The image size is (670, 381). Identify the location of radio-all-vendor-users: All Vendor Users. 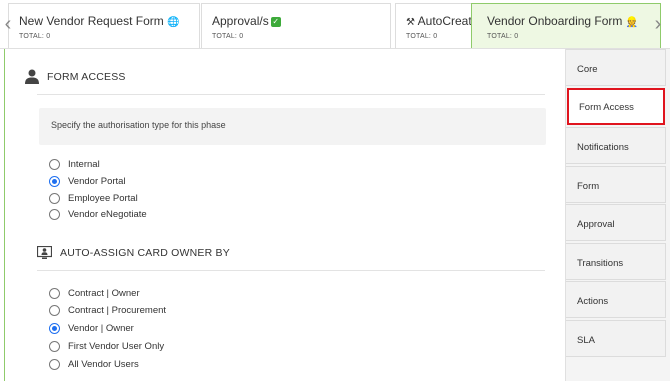
(94, 364).